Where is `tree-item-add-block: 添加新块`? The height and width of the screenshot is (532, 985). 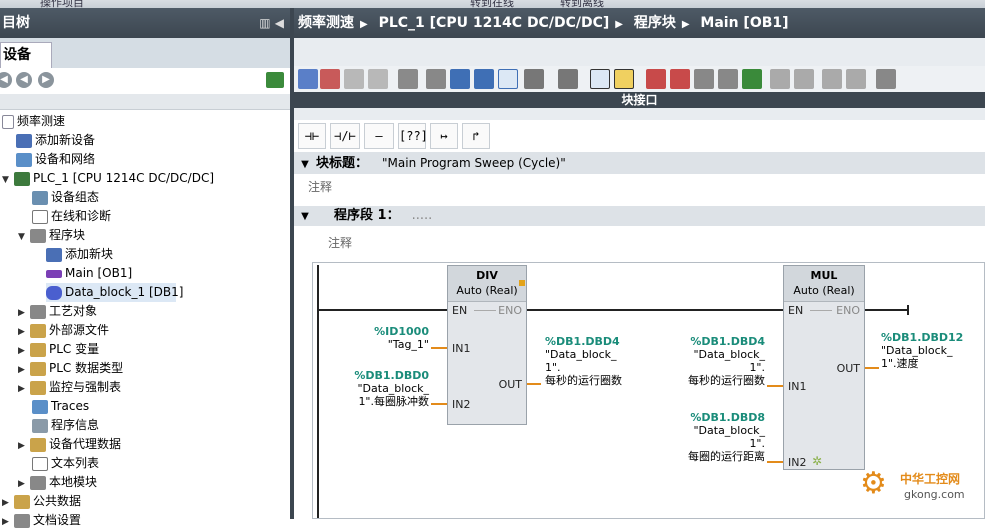
tree-item-add-block: 添加新块 is located at coordinates (79, 254).